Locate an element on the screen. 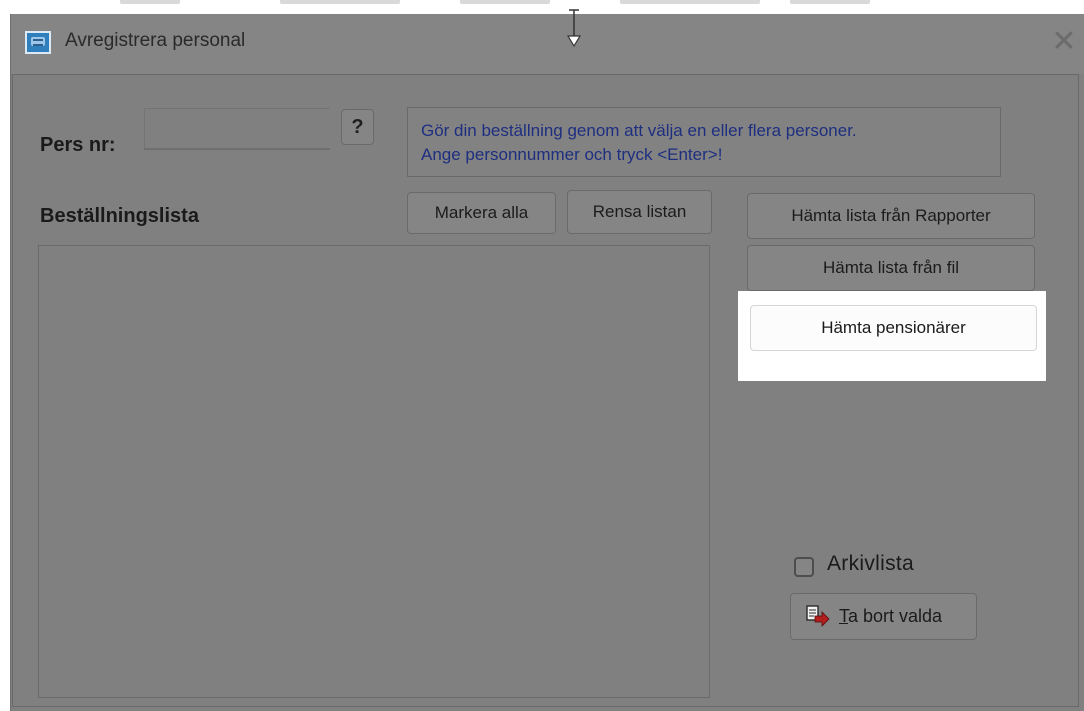 The width and height of the screenshot is (1084, 711). instruction-line-2: Ange personnummer och tryck <Enter>! is located at coordinates (572, 154).